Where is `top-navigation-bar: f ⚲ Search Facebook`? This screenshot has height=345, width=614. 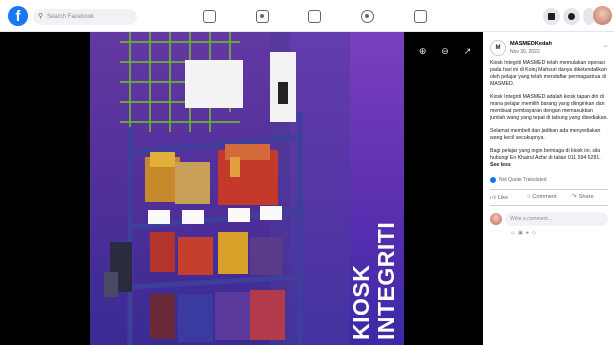
top-navigation-bar: f ⚲ Search Facebook is located at coordinates (307, 16).